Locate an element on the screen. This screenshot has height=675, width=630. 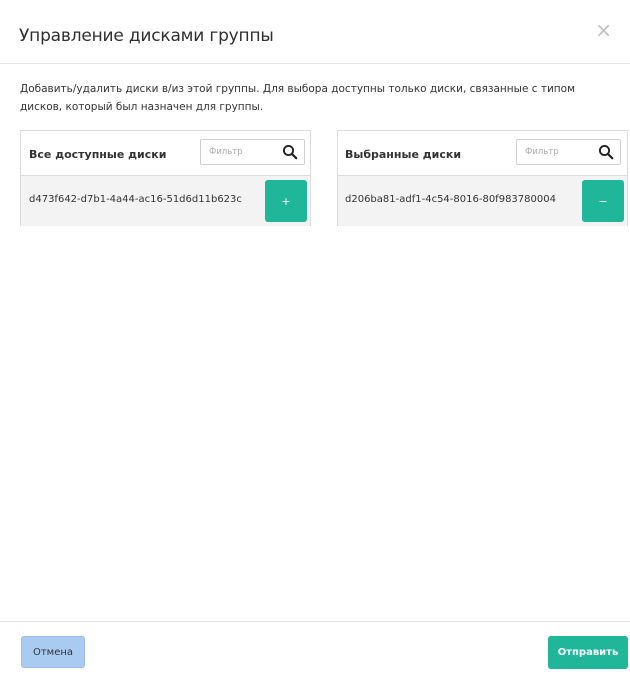
available-disks-filter is located at coordinates (252, 152).